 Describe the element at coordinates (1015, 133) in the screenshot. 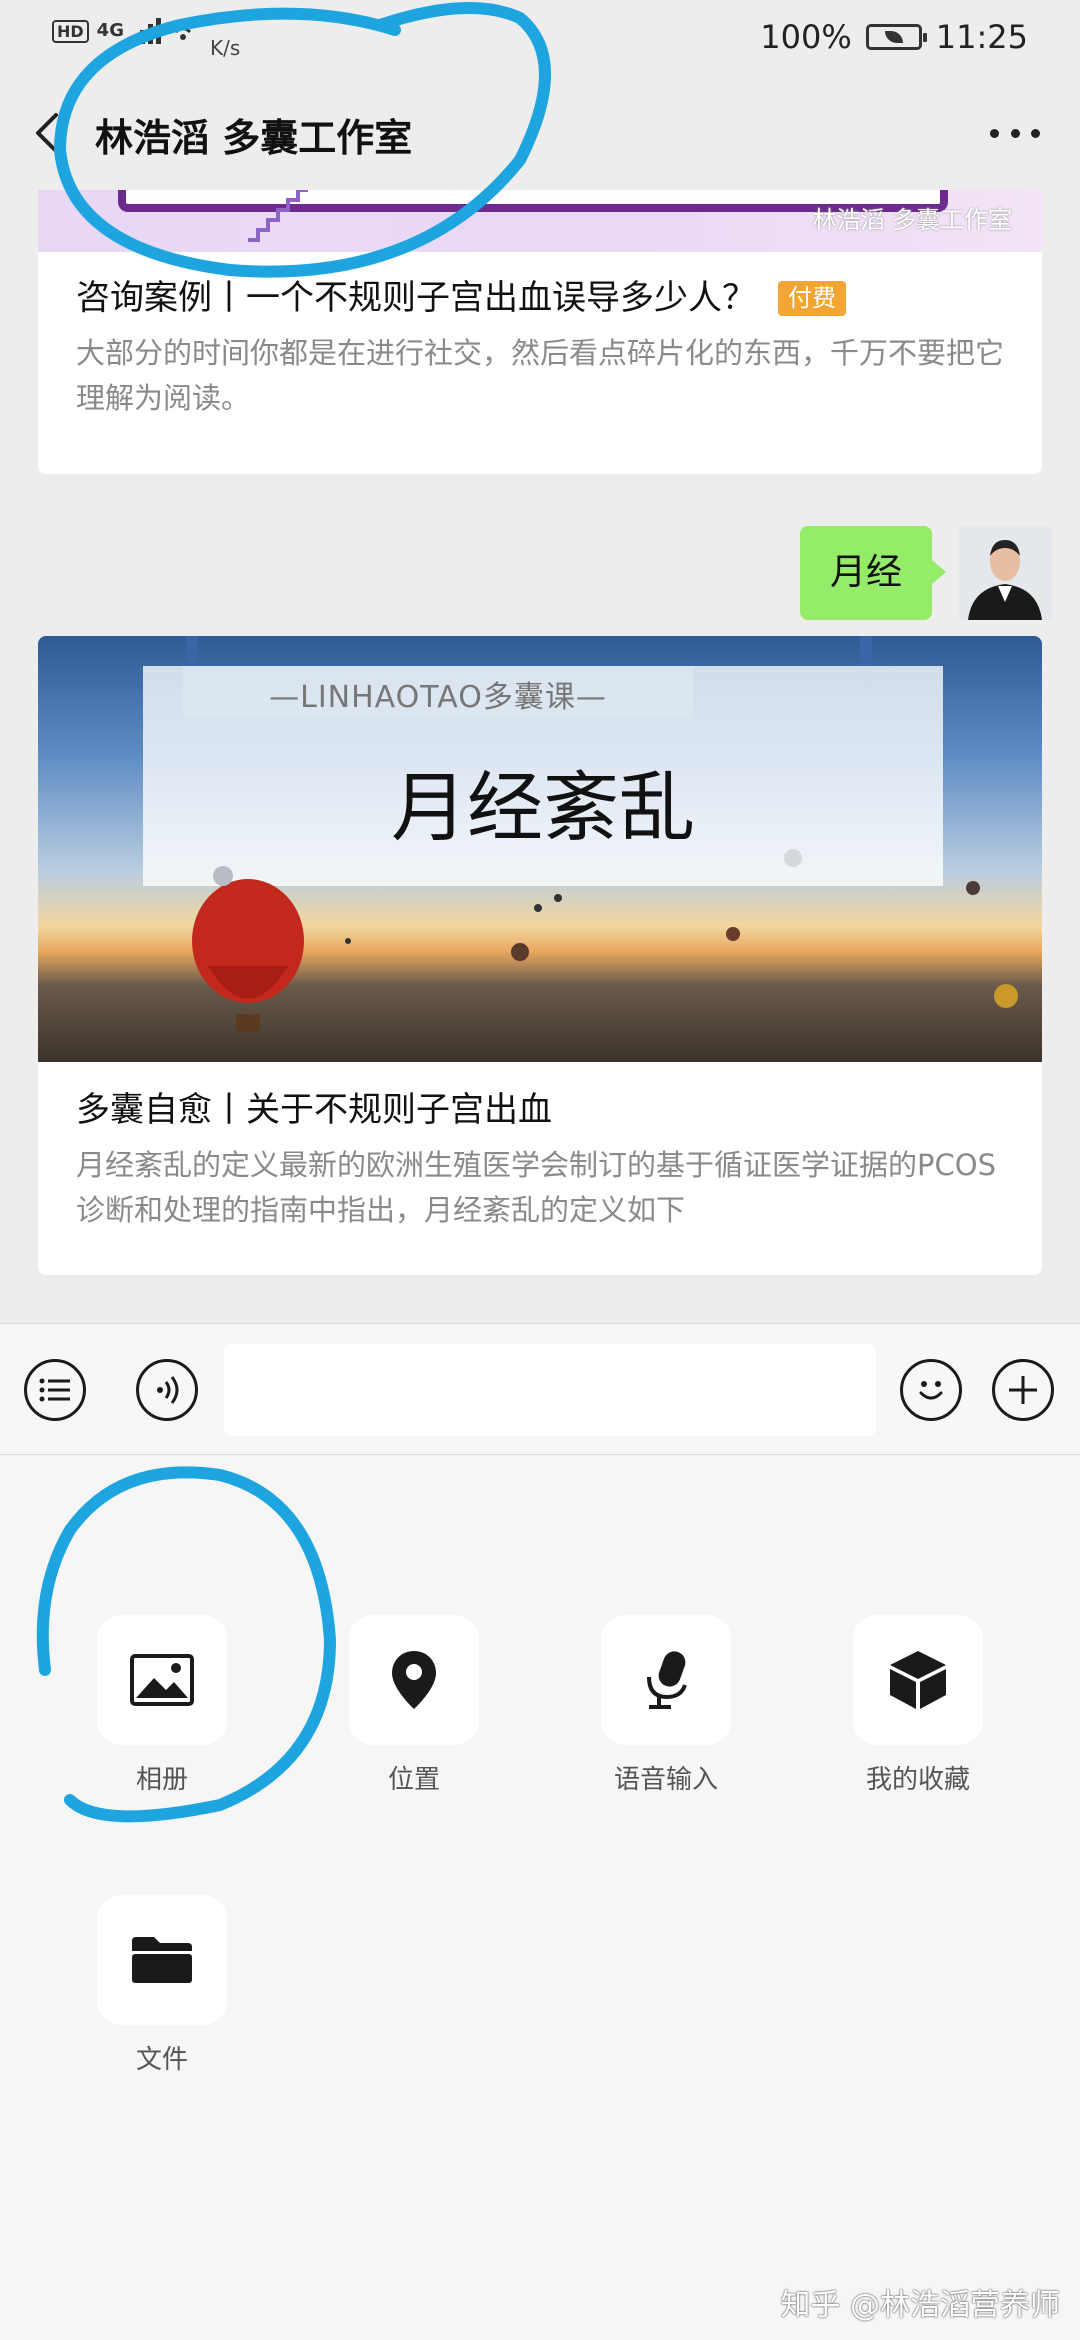

I see `more-options-button` at that location.